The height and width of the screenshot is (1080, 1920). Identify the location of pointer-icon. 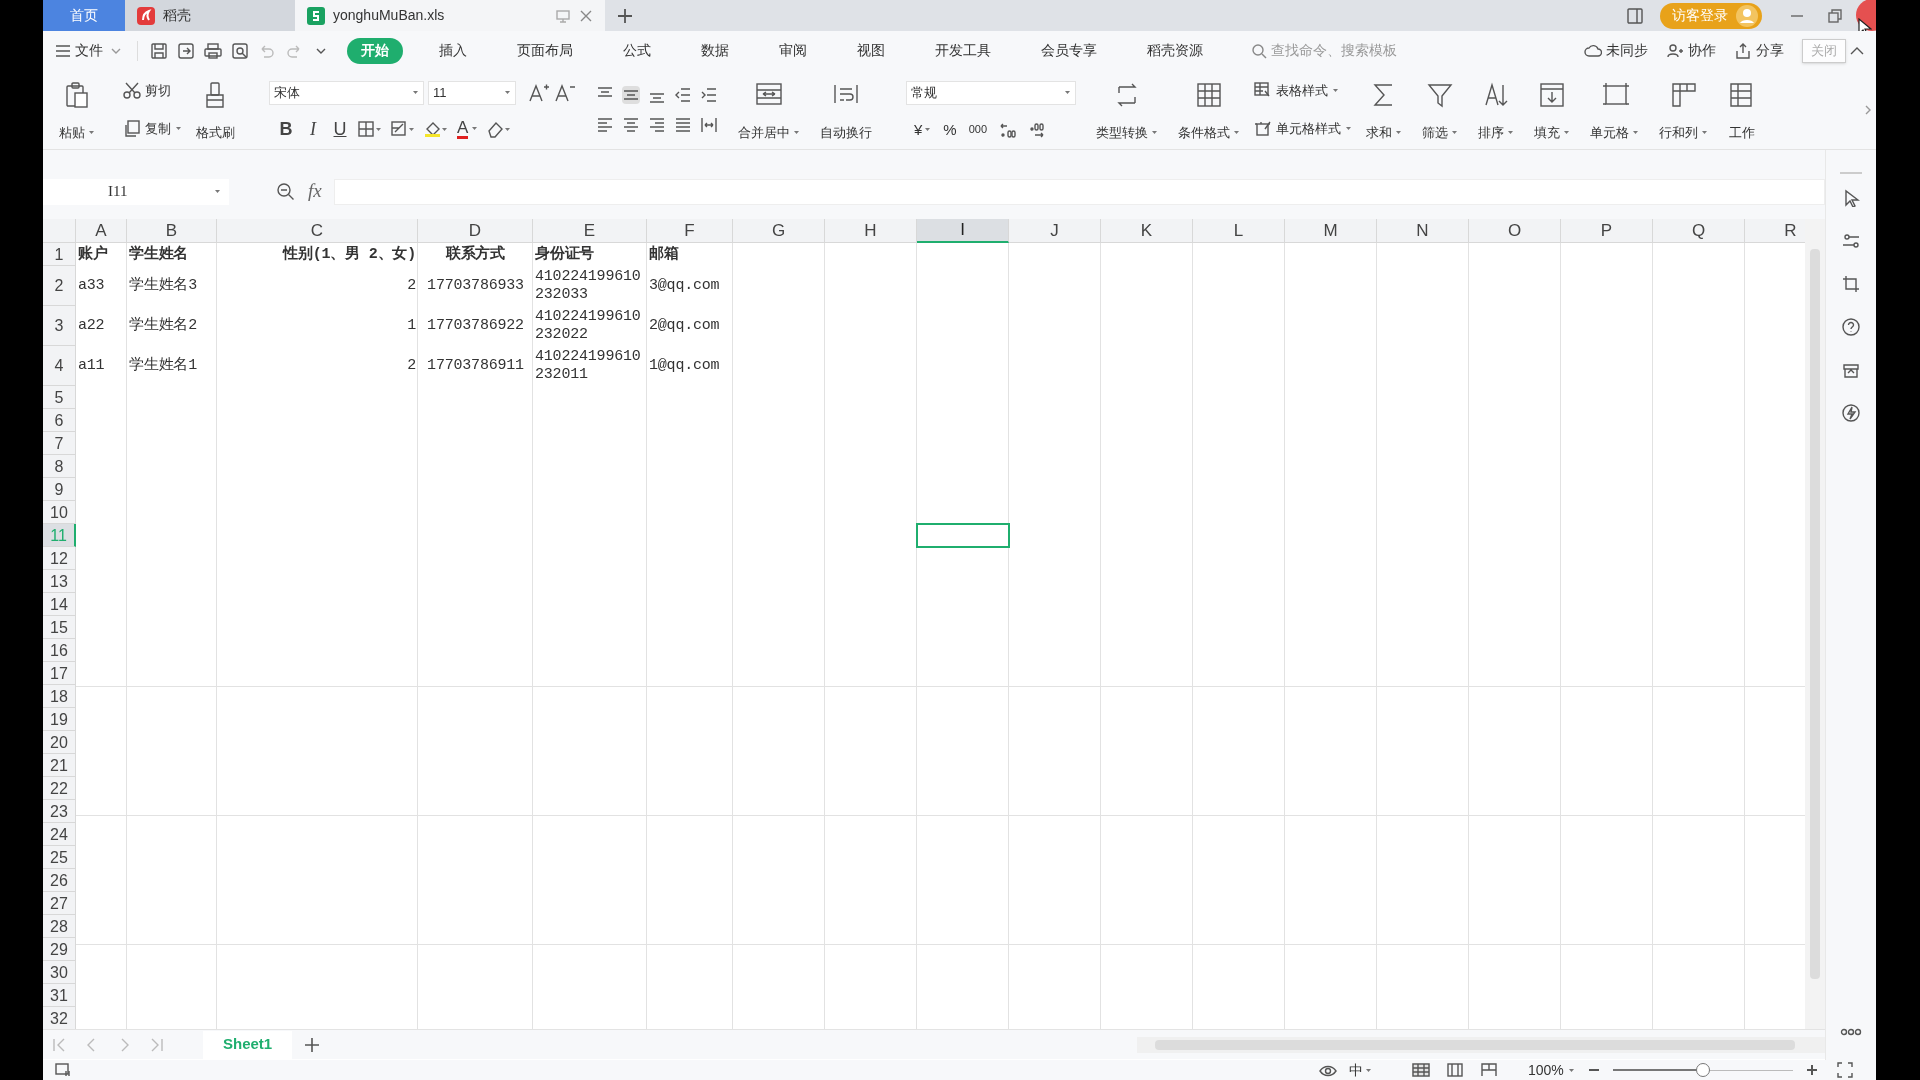
(1851, 198).